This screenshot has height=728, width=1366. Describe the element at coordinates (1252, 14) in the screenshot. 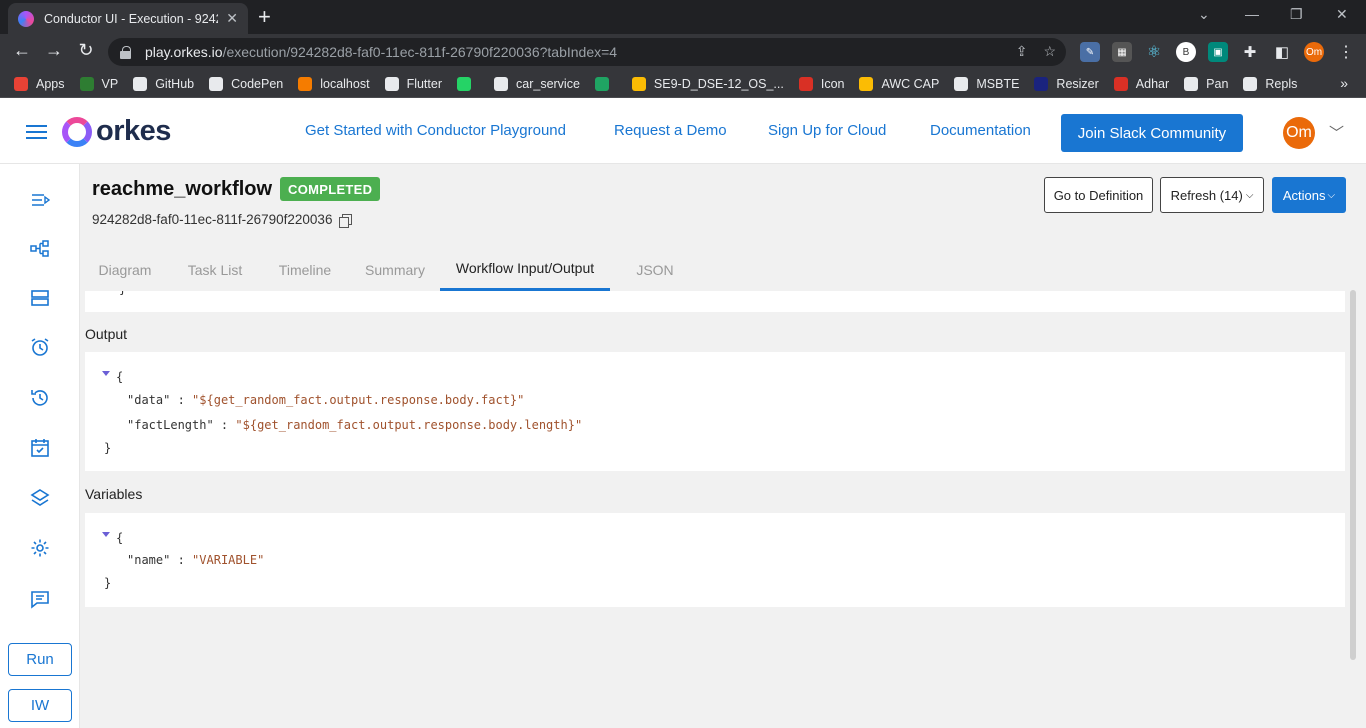

I see `minimize-icon: —` at that location.